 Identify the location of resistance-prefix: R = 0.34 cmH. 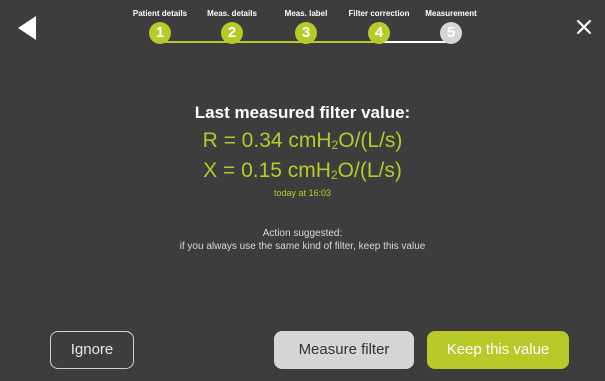
(267, 140).